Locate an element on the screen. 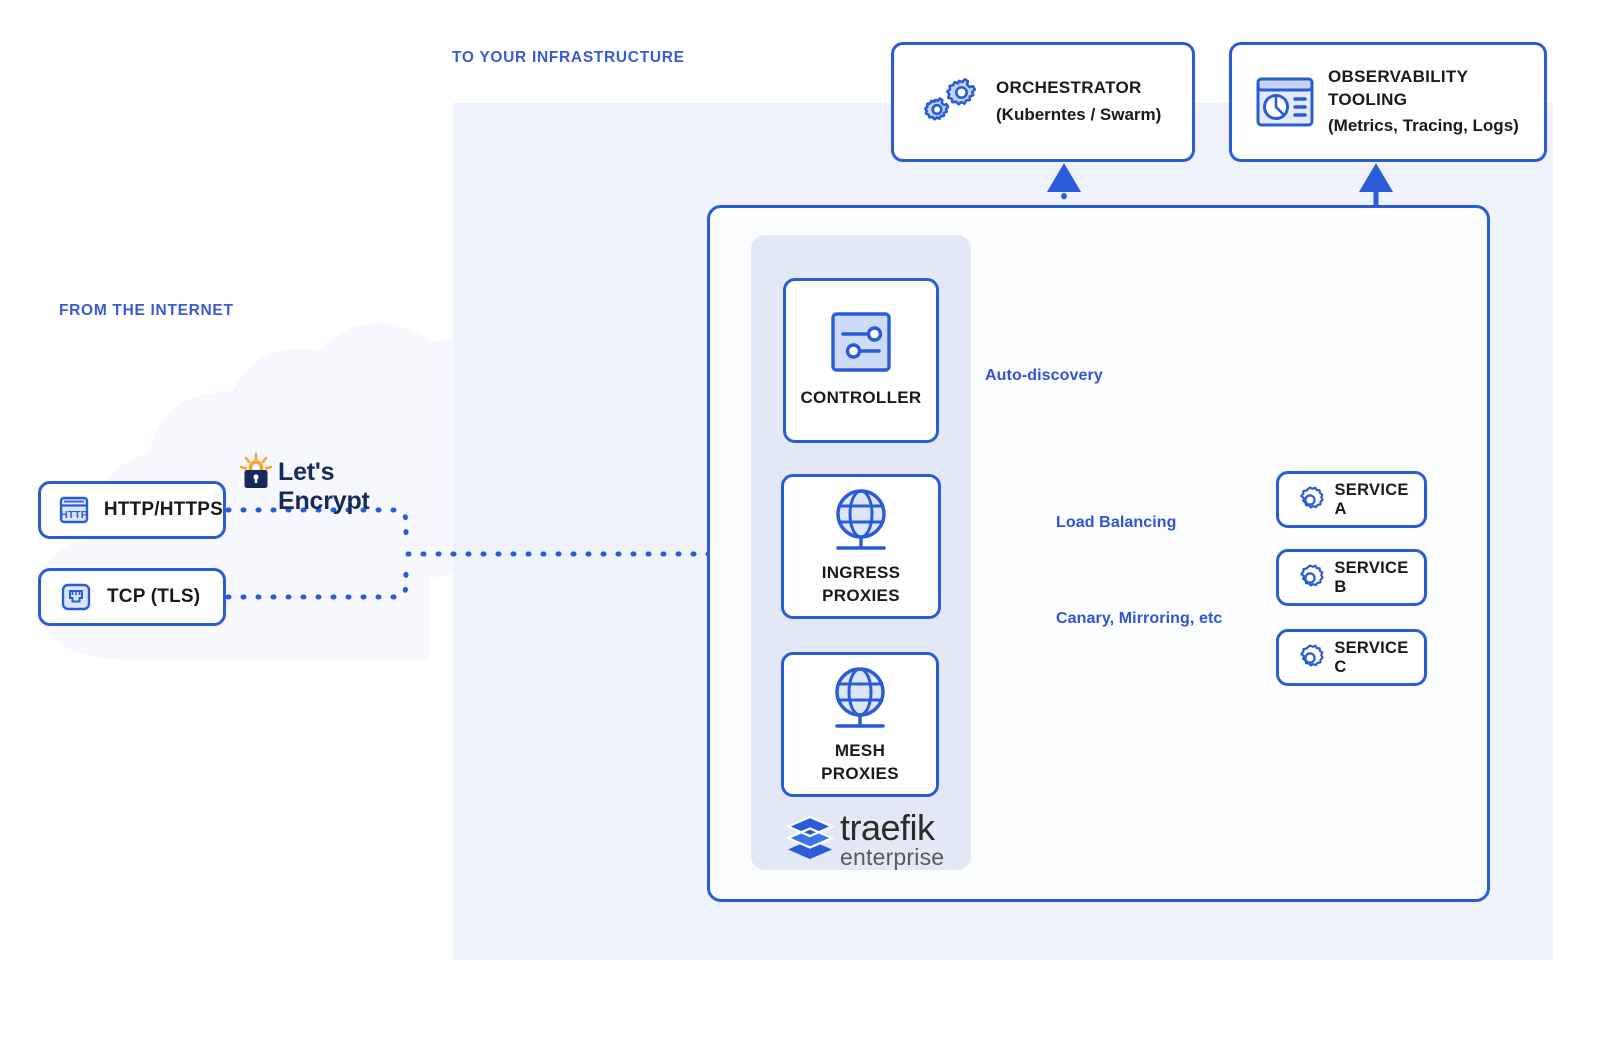 The width and height of the screenshot is (1620, 1061). node-controller: CONTROLLER is located at coordinates (861, 360).